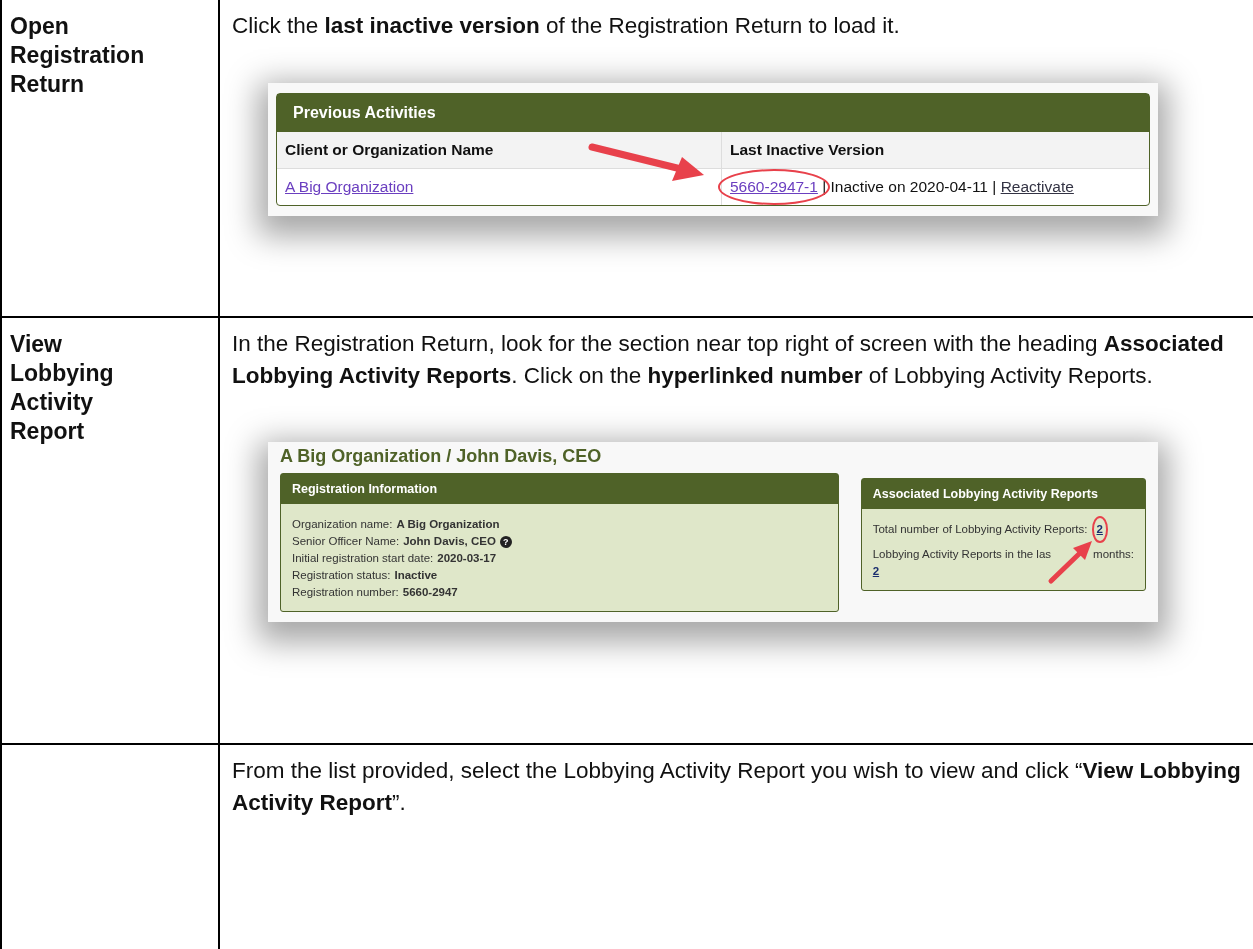 The width and height of the screenshot is (1253, 949). Describe the element at coordinates (1003, 494) in the screenshot. I see `panel-title: Associated Lobbying Activity Reports` at that location.